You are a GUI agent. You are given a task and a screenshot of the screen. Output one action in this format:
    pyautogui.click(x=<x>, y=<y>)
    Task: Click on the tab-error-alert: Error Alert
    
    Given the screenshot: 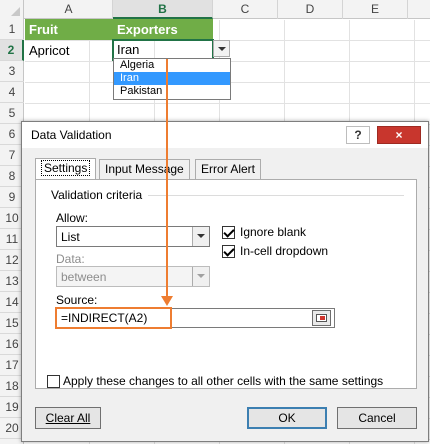 What is the action you would take?
    pyautogui.click(x=228, y=169)
    